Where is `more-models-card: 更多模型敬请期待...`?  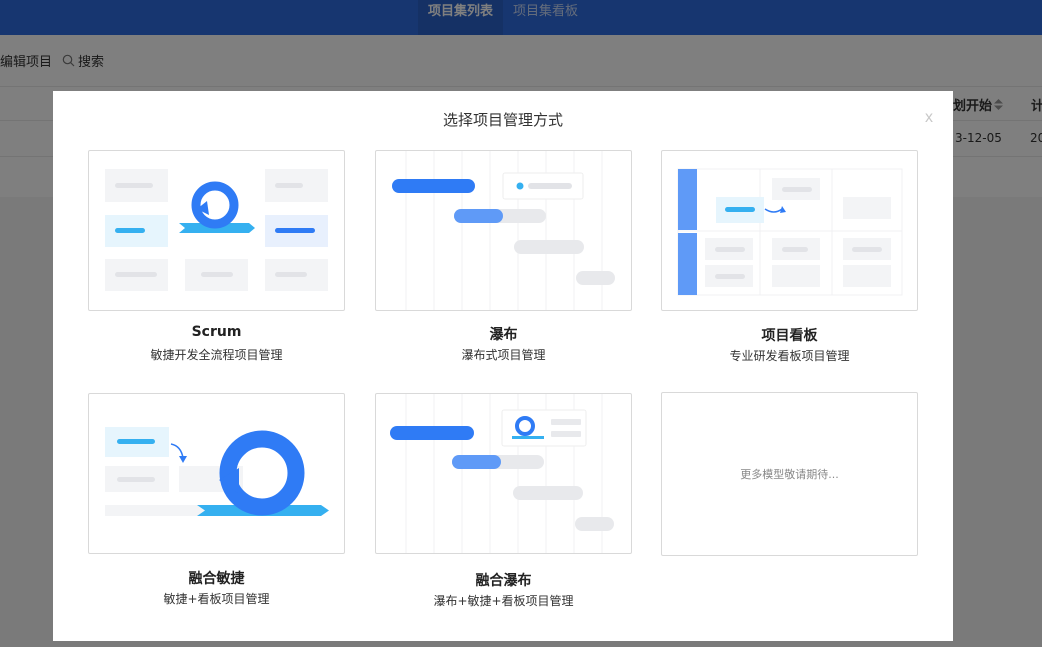 more-models-card: 更多模型敬请期待... is located at coordinates (789, 474).